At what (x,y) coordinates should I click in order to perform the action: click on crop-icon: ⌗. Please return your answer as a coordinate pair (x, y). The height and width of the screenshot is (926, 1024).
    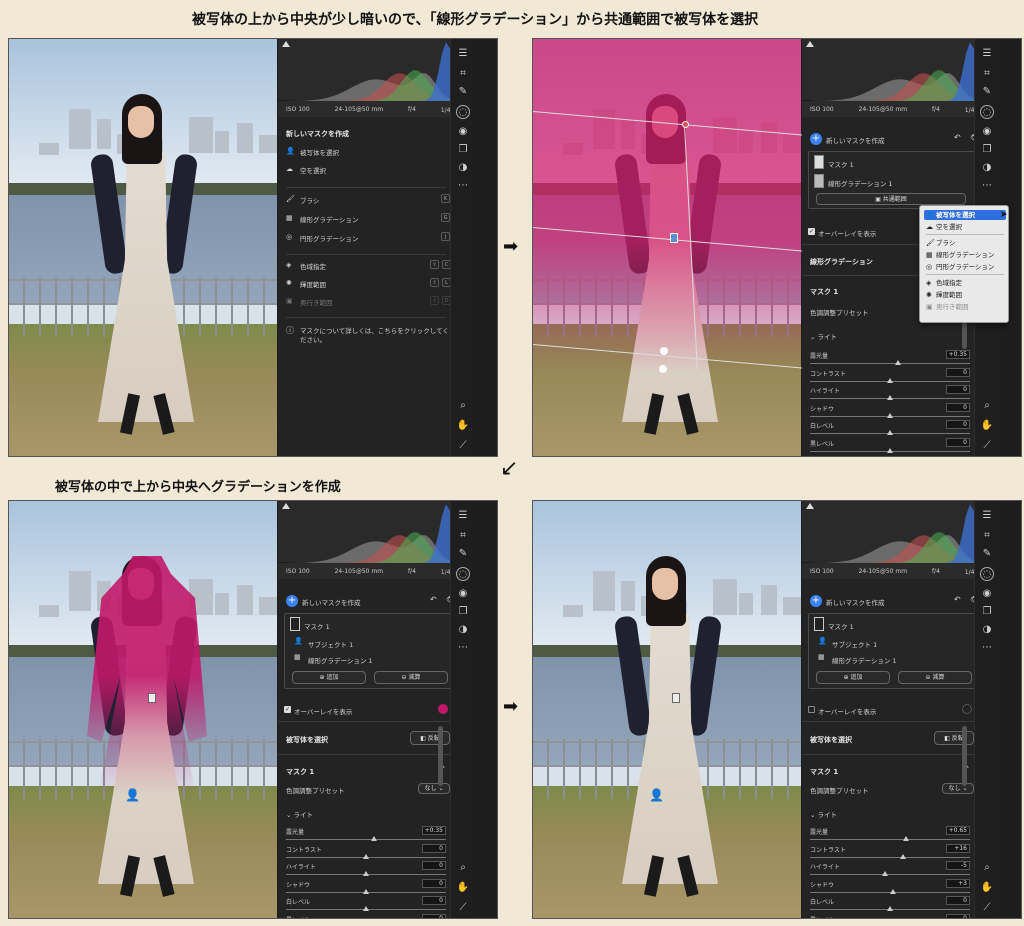
    Looking at the image, I should click on (987, 74).